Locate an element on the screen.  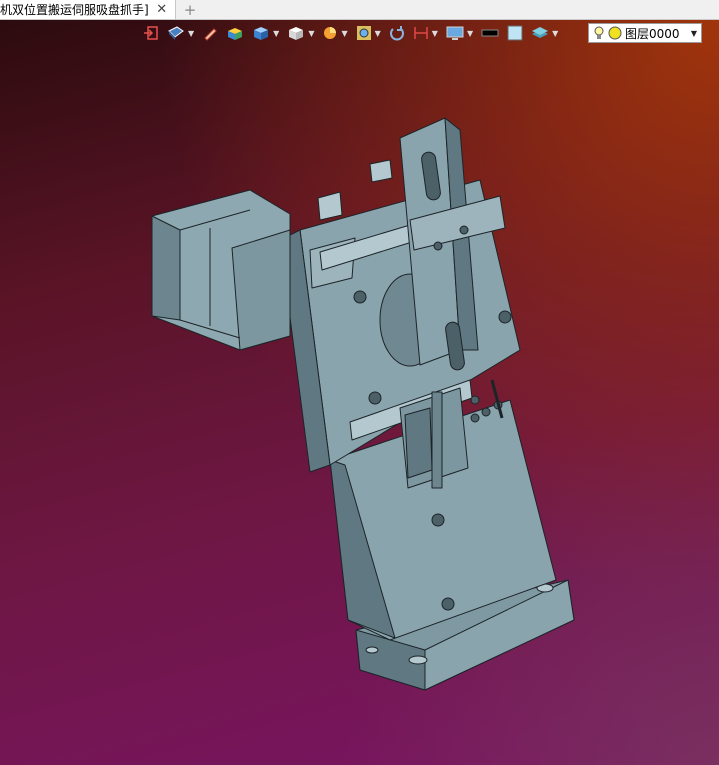
new-tab-button: + is located at coordinates (190, 9).